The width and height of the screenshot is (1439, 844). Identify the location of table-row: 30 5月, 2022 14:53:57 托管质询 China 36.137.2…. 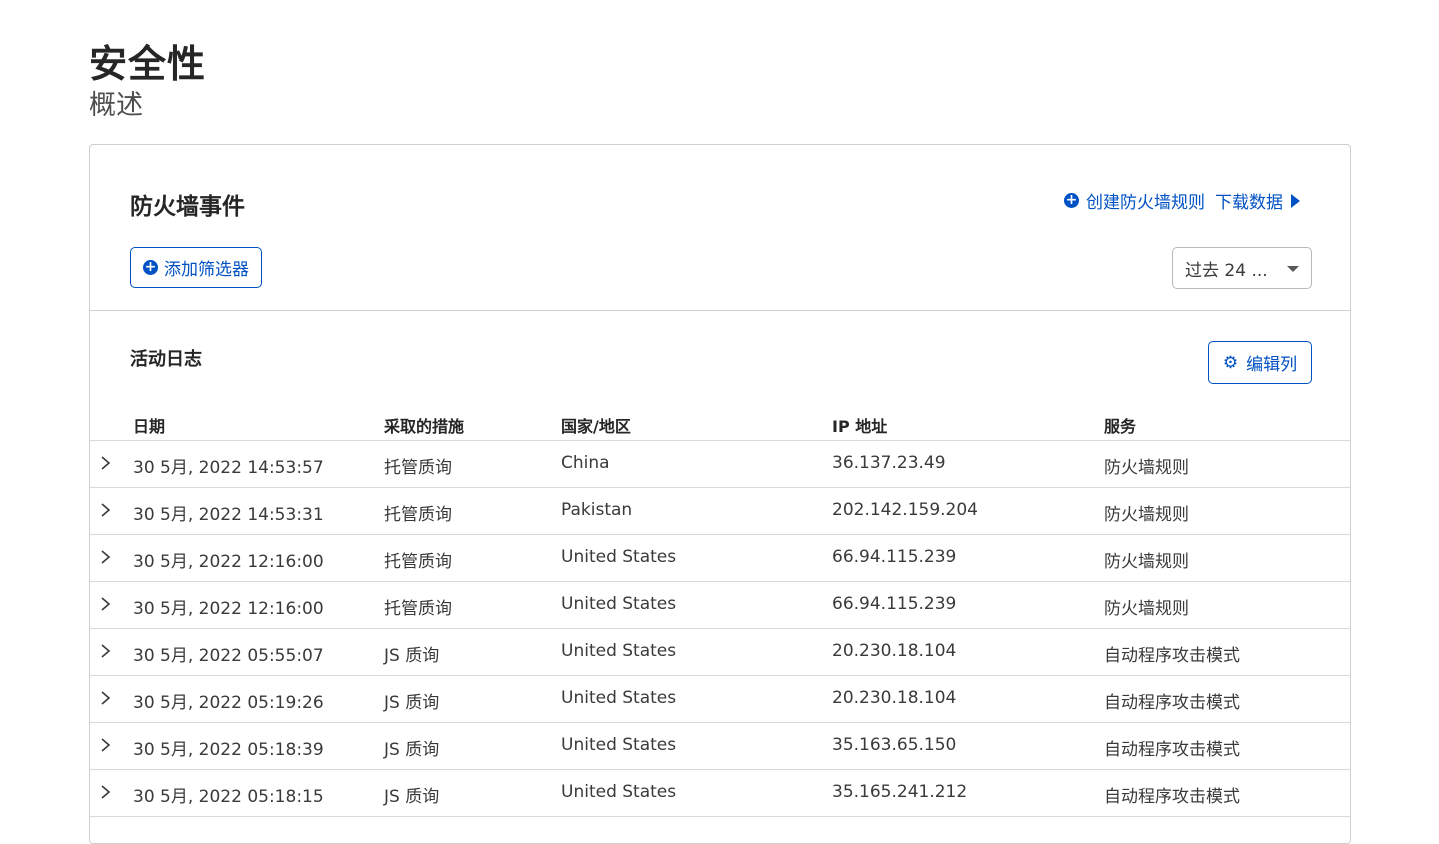
(720, 464).